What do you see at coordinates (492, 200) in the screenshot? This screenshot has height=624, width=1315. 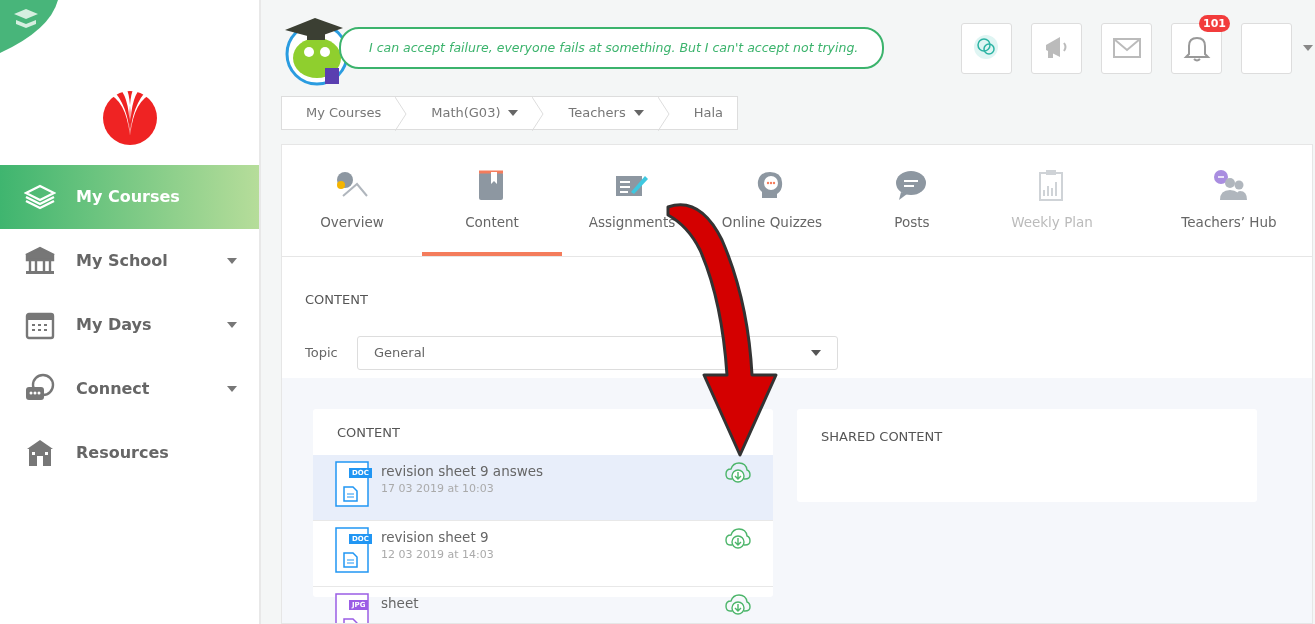 I see `tab: Content` at bounding box center [492, 200].